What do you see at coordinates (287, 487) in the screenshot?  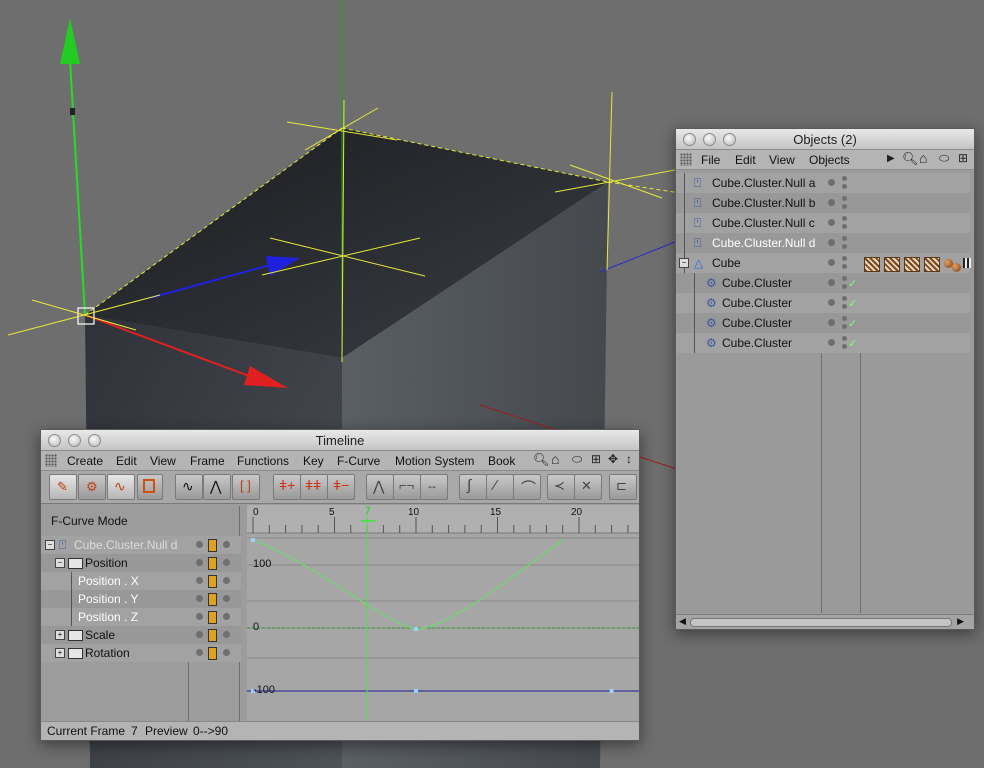 I see `add-key-button: ǂ+` at bounding box center [287, 487].